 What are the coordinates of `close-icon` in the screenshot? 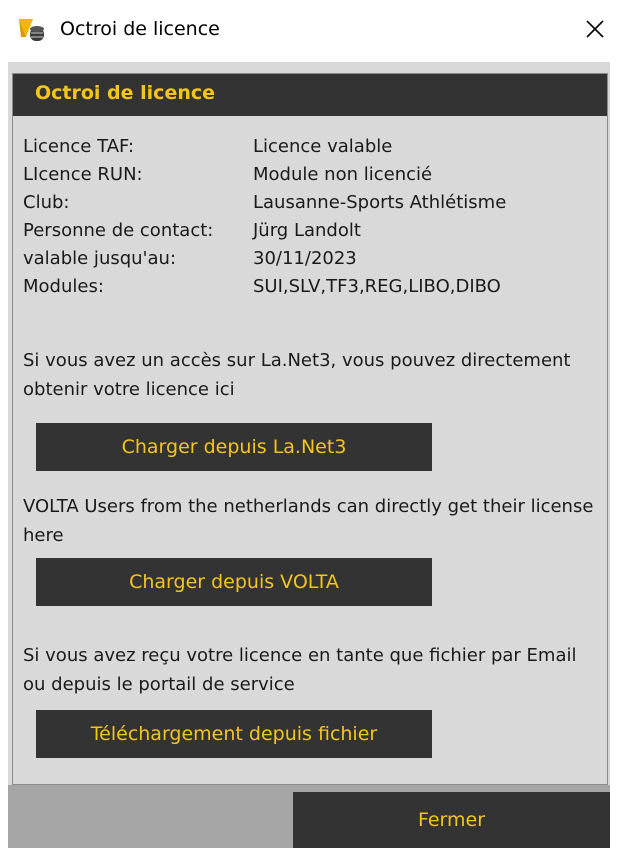 It's located at (595, 31).